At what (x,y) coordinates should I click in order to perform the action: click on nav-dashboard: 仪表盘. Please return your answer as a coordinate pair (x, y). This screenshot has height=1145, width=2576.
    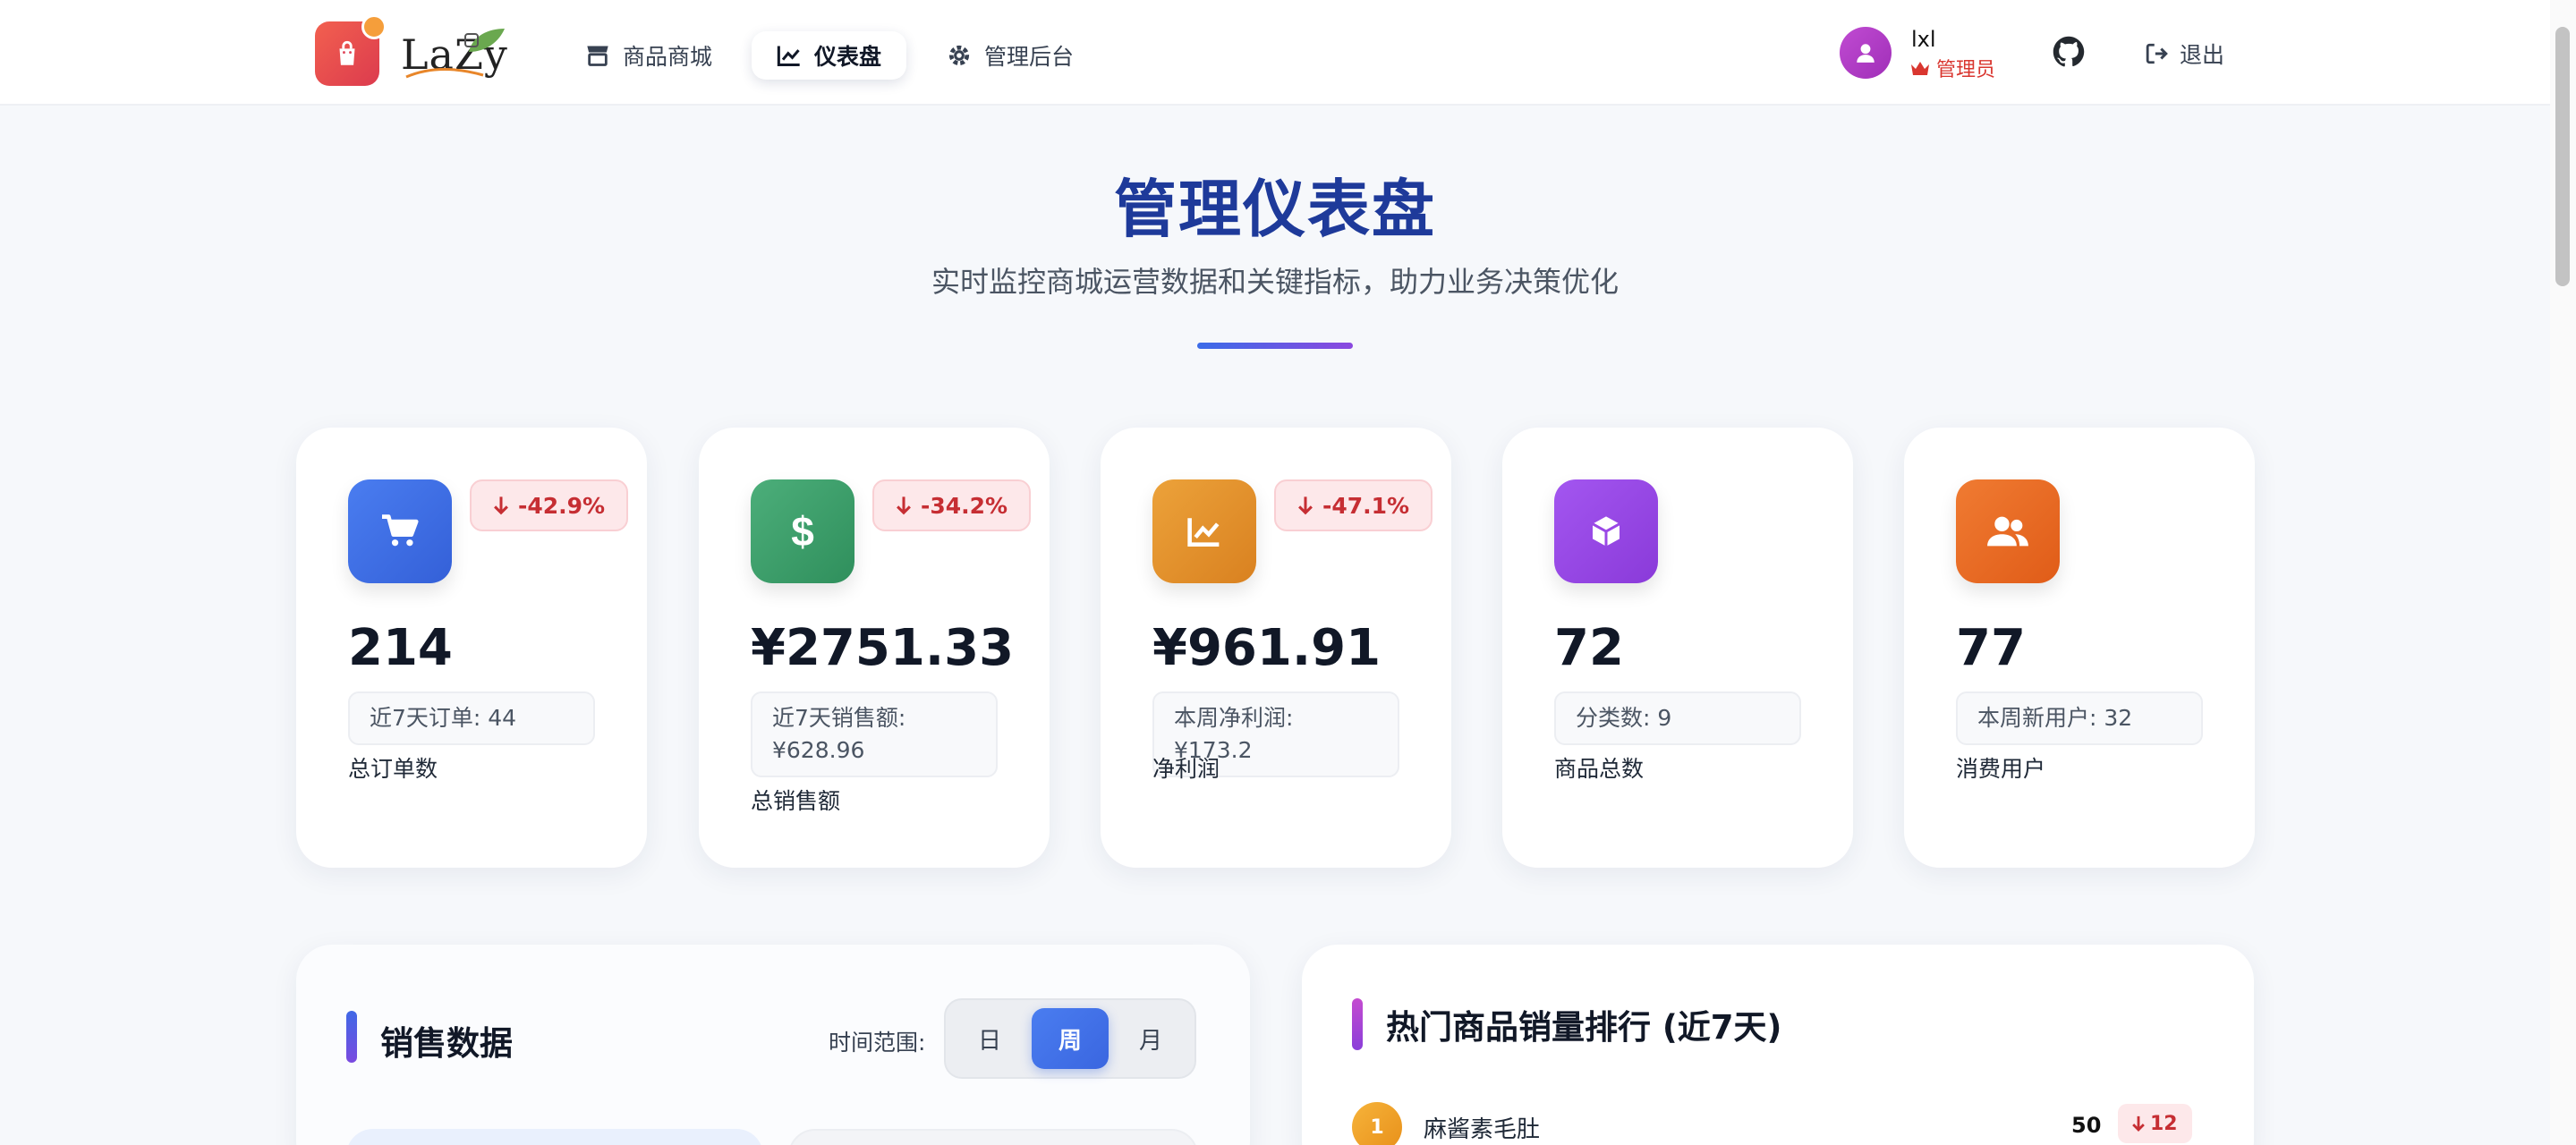
    Looking at the image, I should click on (829, 55).